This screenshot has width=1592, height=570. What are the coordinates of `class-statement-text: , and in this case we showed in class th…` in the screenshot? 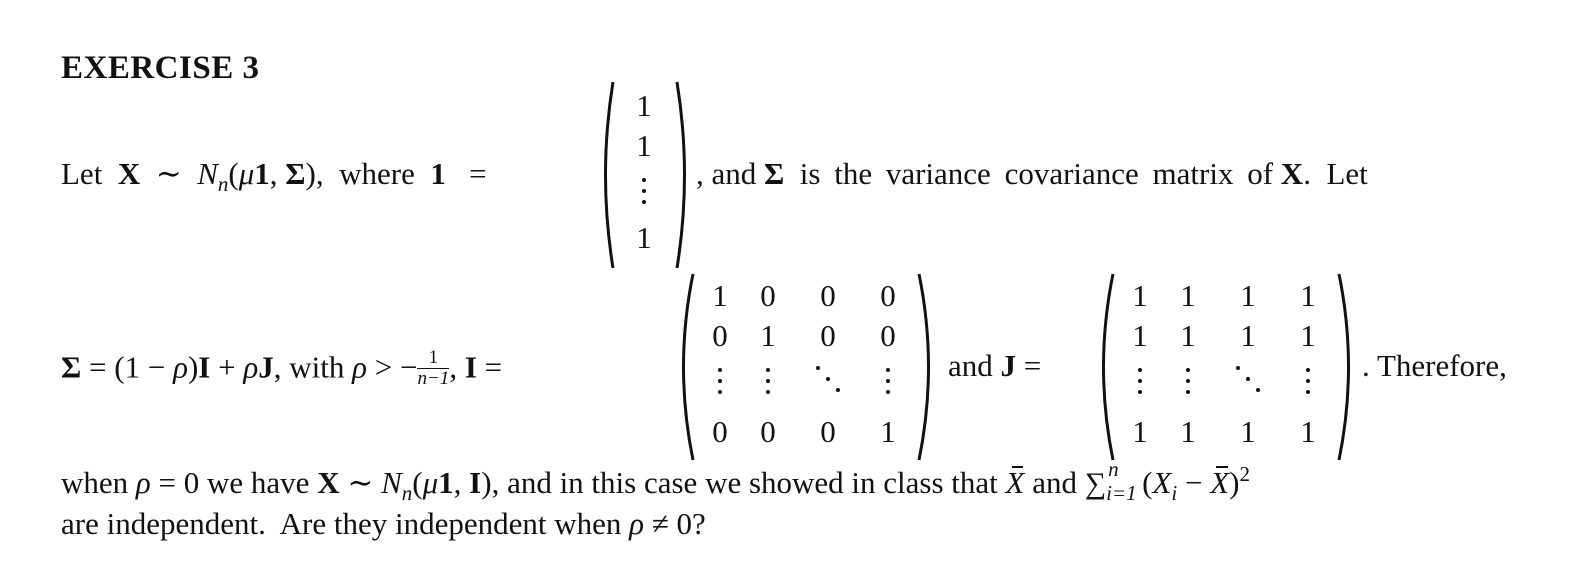 It's located at (748, 482).